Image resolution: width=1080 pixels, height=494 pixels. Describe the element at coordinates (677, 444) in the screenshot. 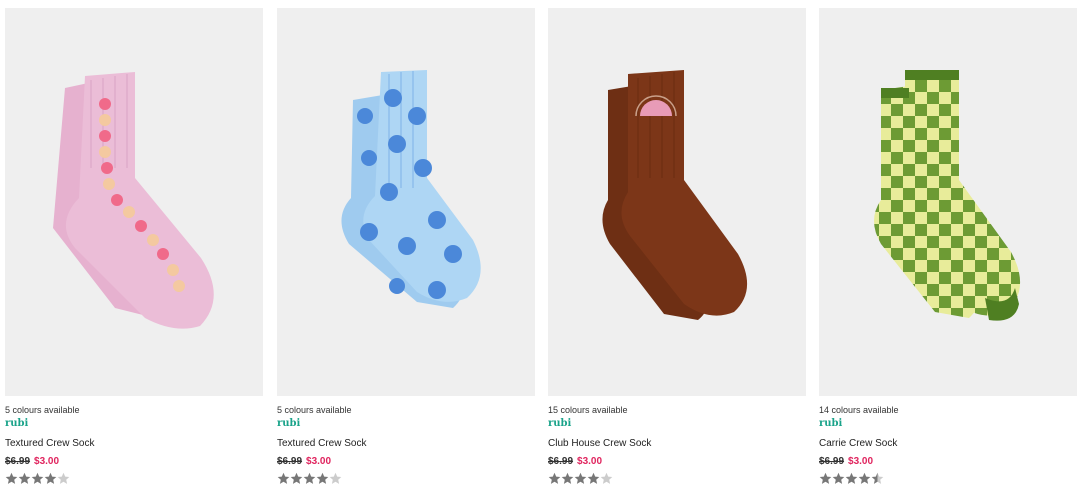

I see `product-name: Club House Crew Sock` at that location.